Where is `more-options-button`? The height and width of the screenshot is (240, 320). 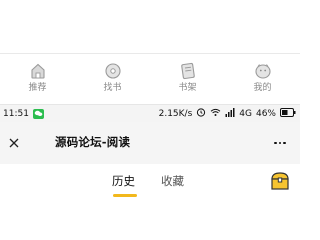
more-options-button is located at coordinates (280, 143).